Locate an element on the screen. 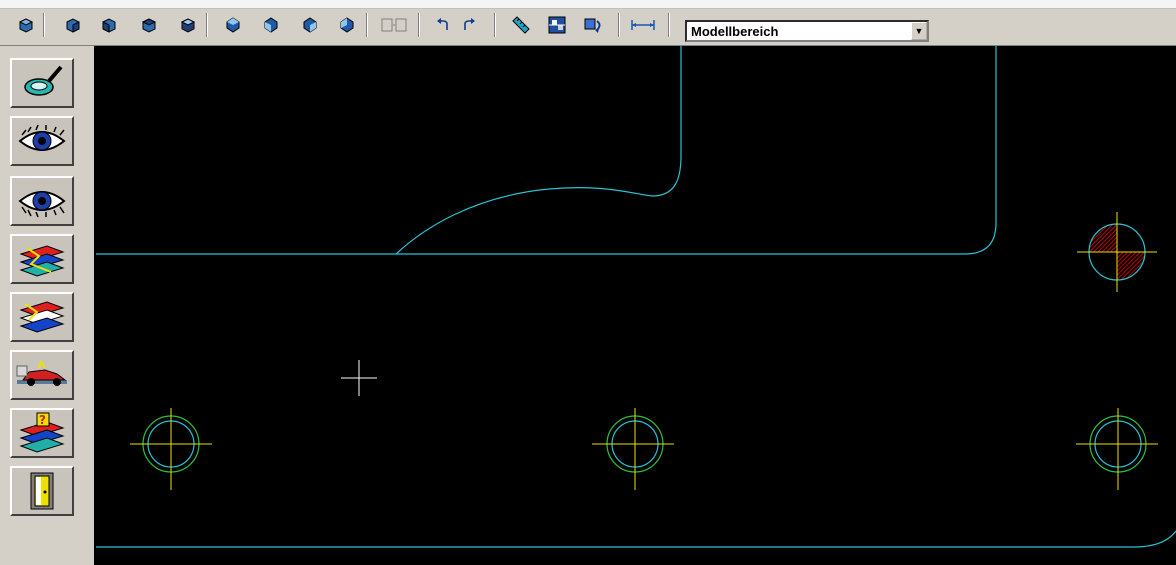  undo-arrow-icon is located at coordinates (442, 24).